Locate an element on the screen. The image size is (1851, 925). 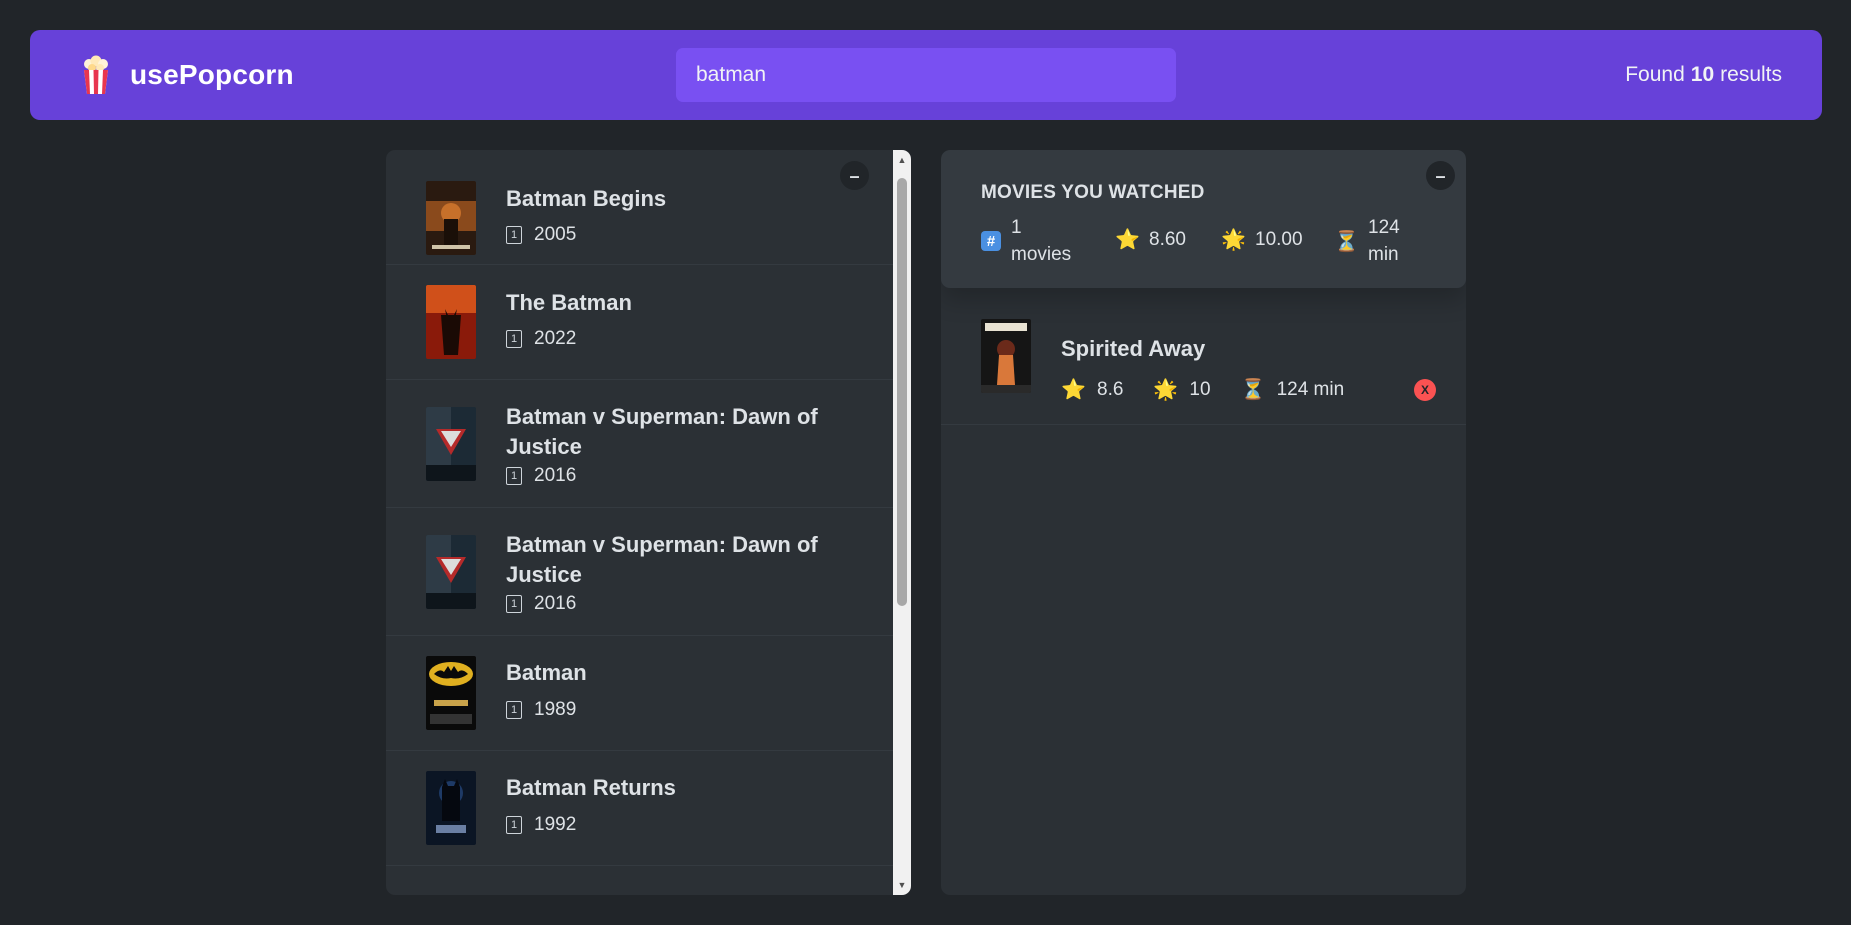
search-input is located at coordinates (926, 75).